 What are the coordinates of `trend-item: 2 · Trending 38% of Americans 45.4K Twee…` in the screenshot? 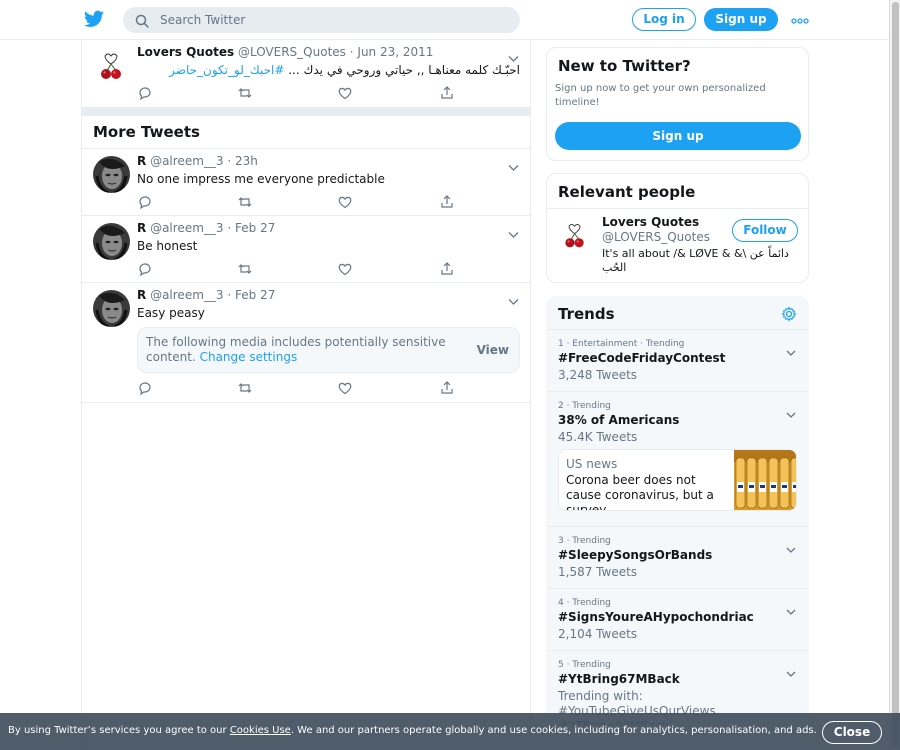 It's located at (677, 459).